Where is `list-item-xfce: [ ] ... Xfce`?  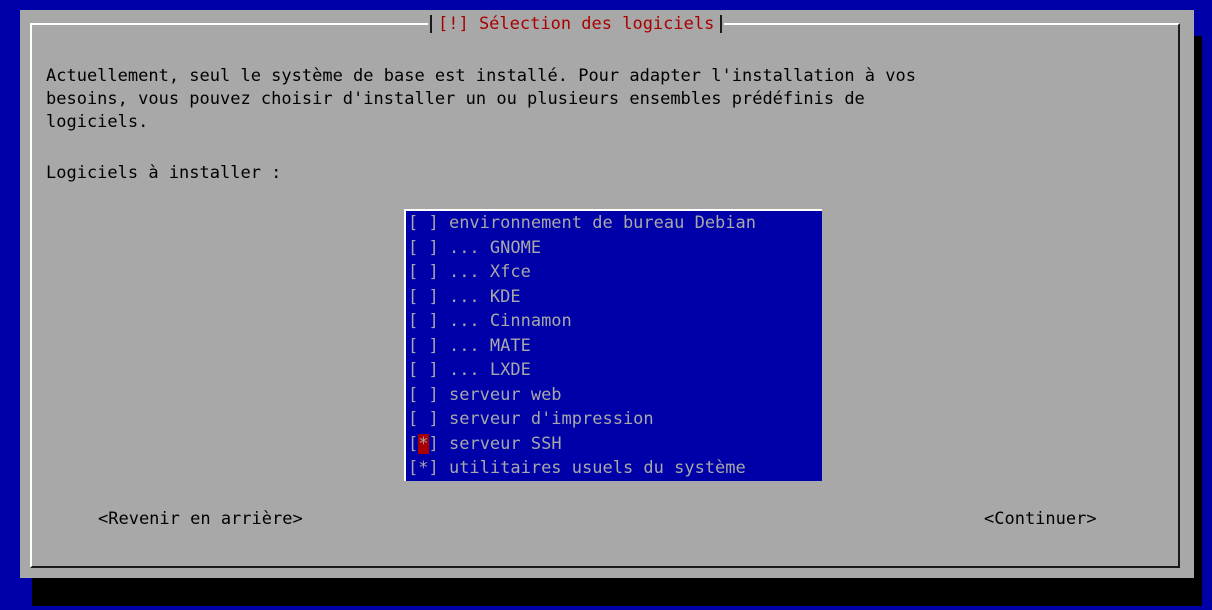
list-item-xfce: [ ] ... Xfce is located at coordinates (614, 272).